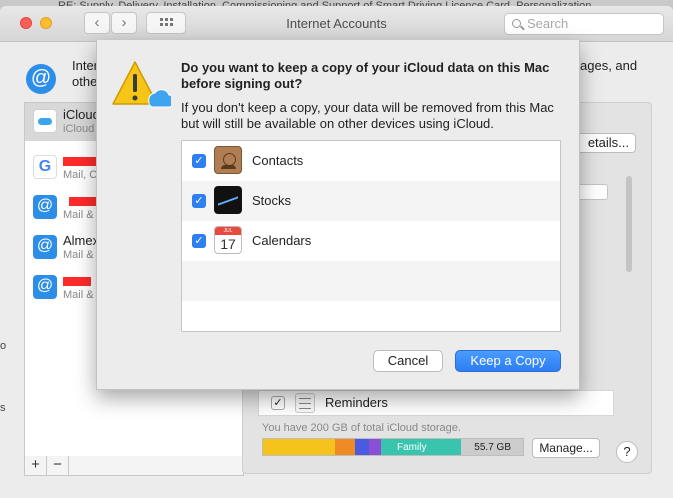  Describe the element at coordinates (421, 447) in the screenshot. I see `storage-segment-family: Family` at that location.